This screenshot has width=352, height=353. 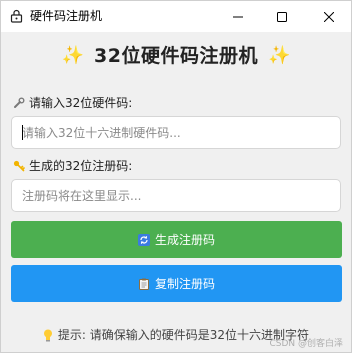 What do you see at coordinates (176, 132) in the screenshot?
I see `hardware-code-input` at bounding box center [176, 132].